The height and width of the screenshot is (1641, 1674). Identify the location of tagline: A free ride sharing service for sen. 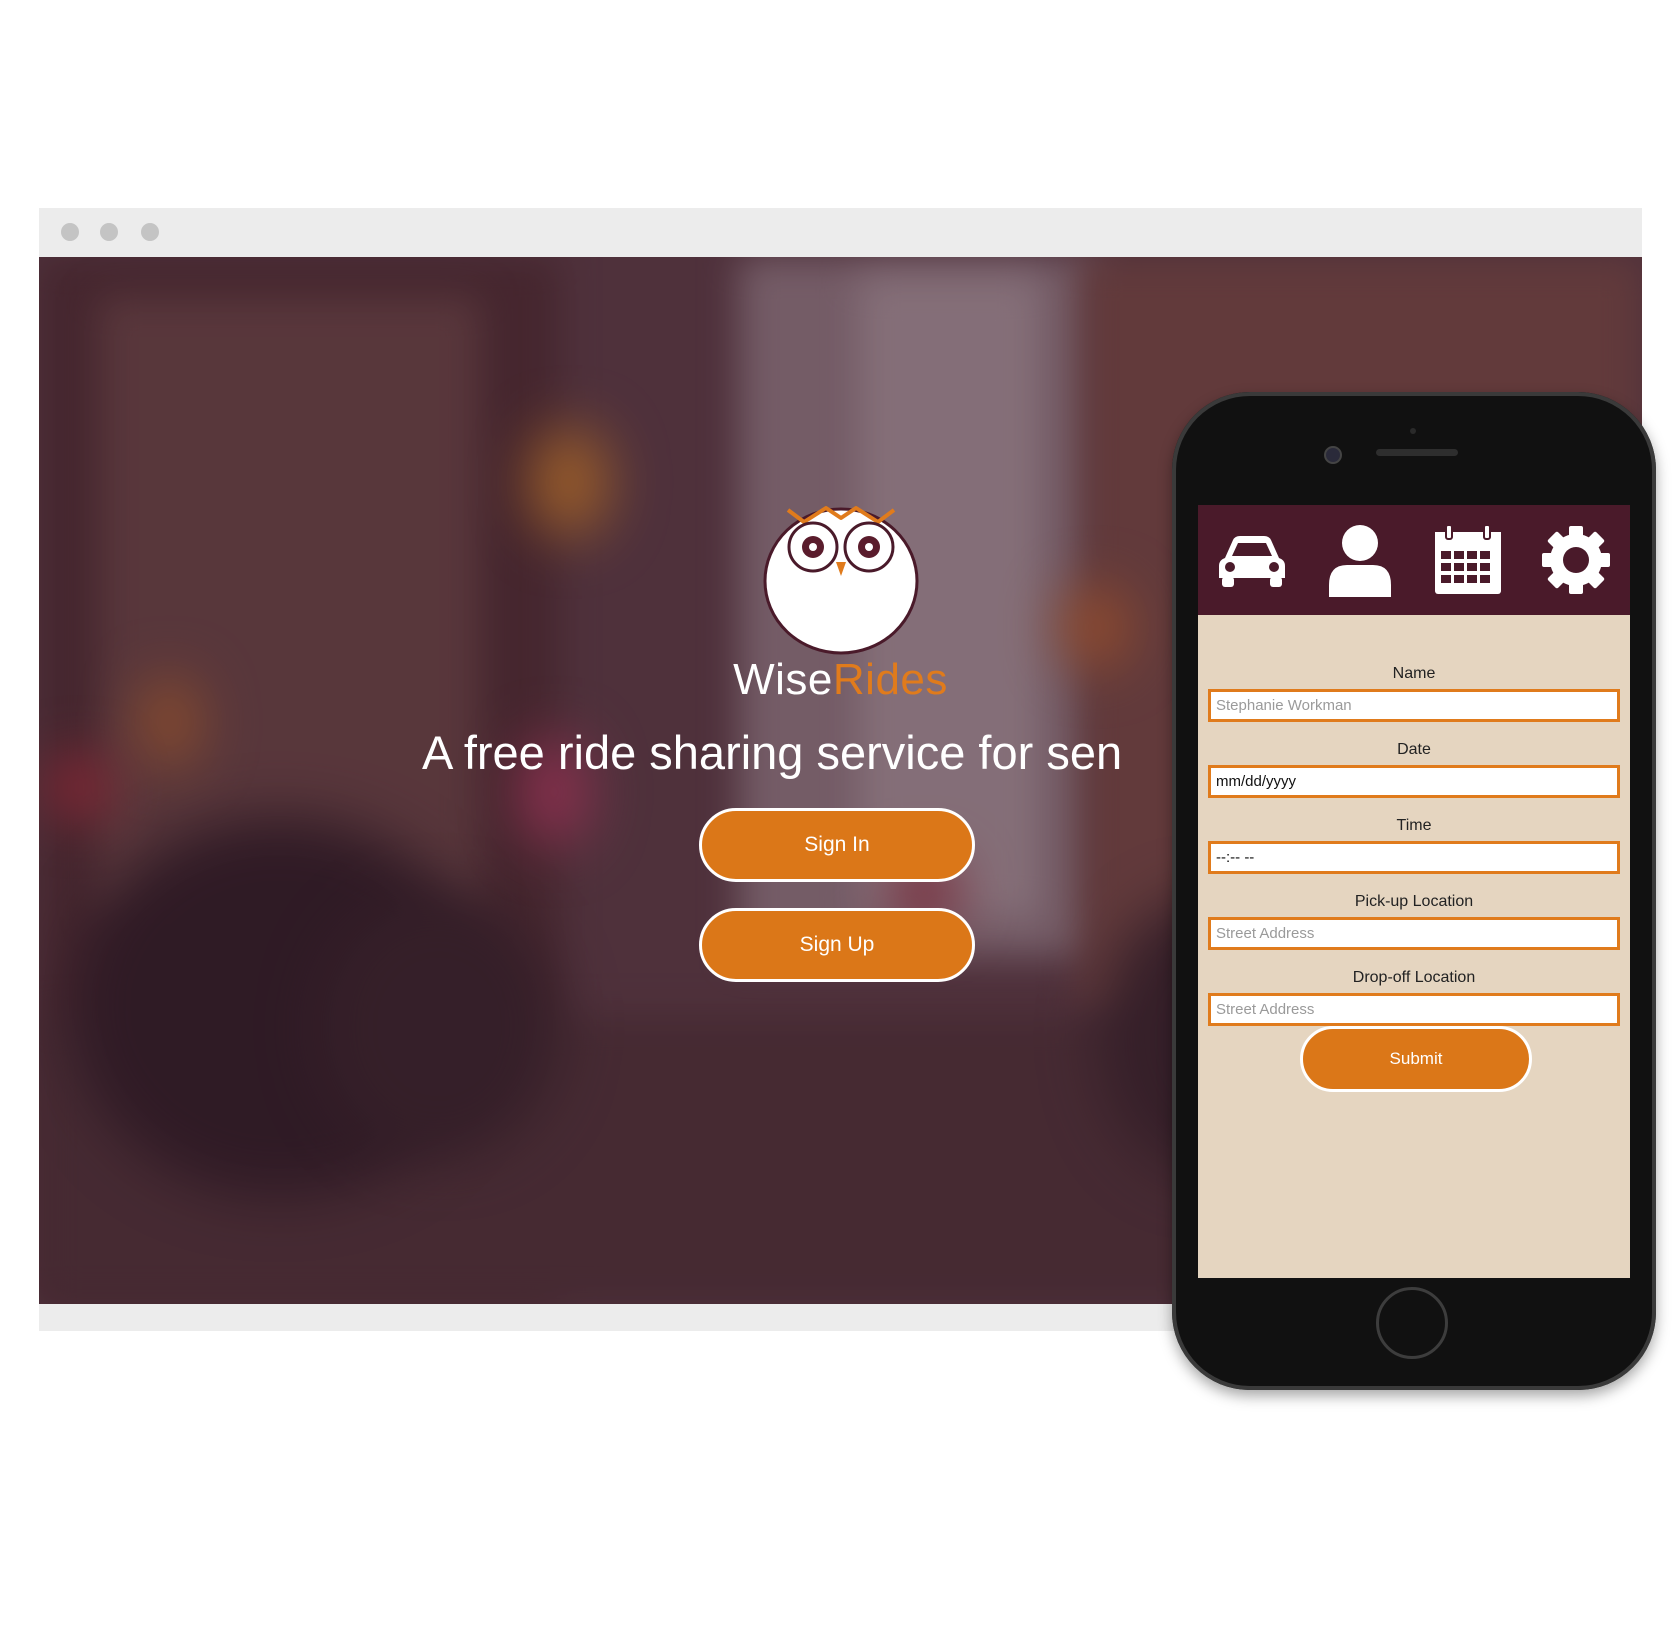
(772, 752).